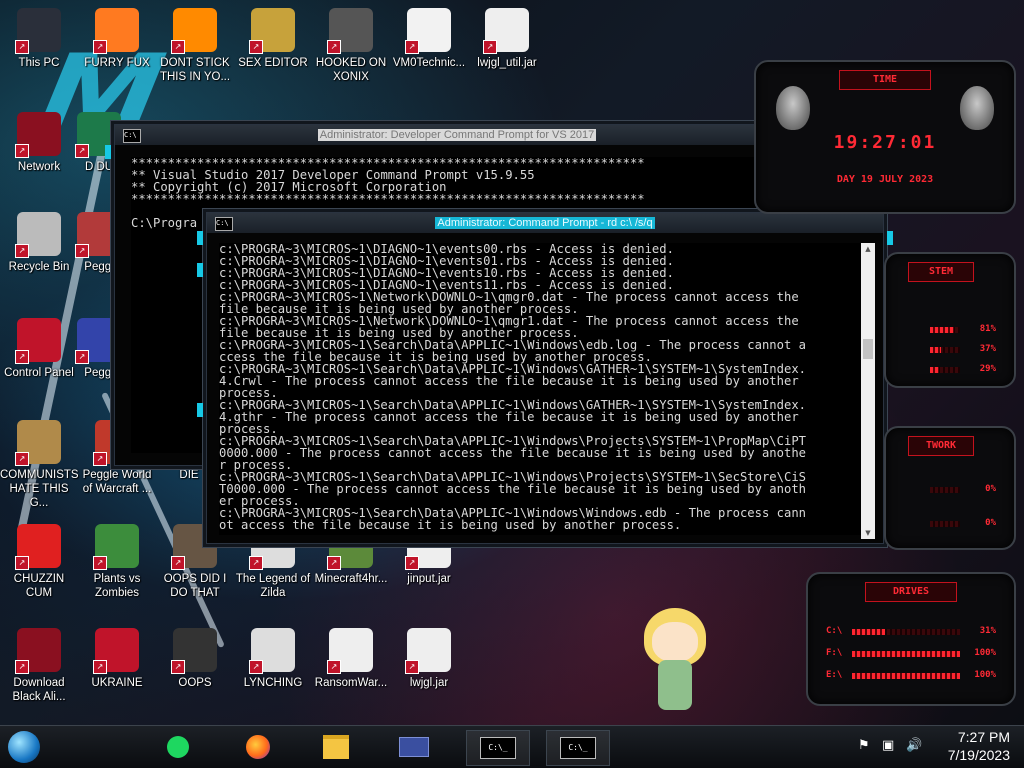  I want to click on desktop-icon-label: lwjgl_util.jar, so click(507, 63).